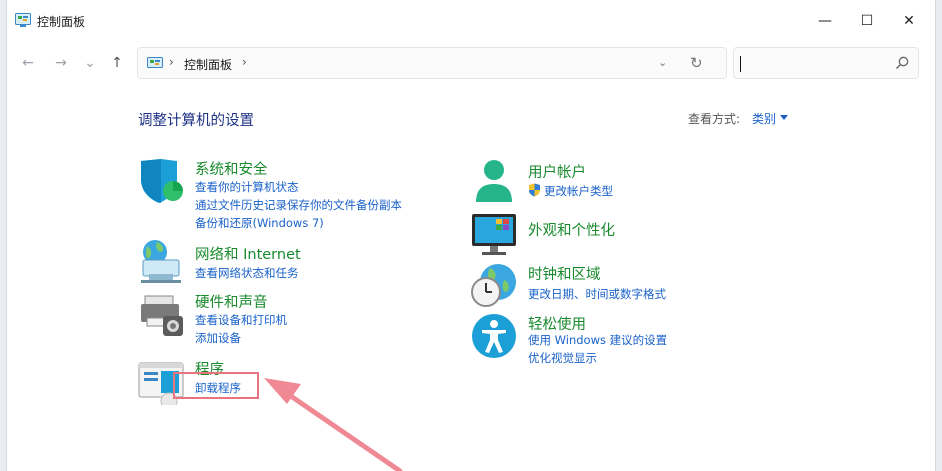 This screenshot has width=942, height=471. Describe the element at coordinates (196, 121) in the screenshot. I see `page-title: 调整计算机的设置` at that location.